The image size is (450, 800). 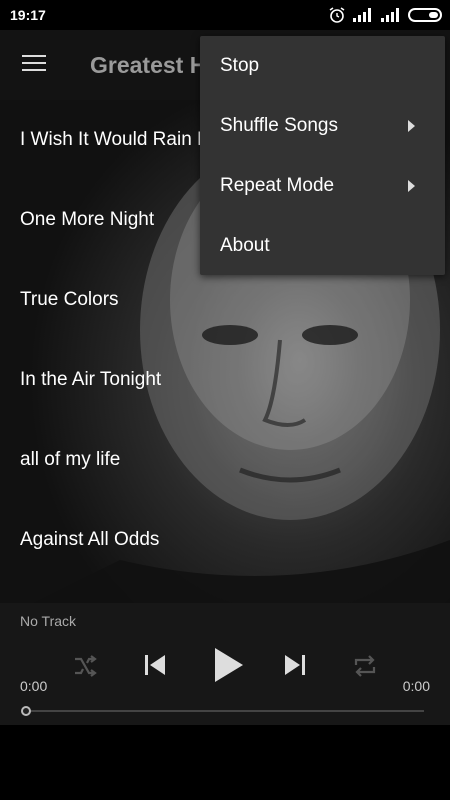 What do you see at coordinates (240, 65) in the screenshot?
I see `menu-item-label: Stop` at bounding box center [240, 65].